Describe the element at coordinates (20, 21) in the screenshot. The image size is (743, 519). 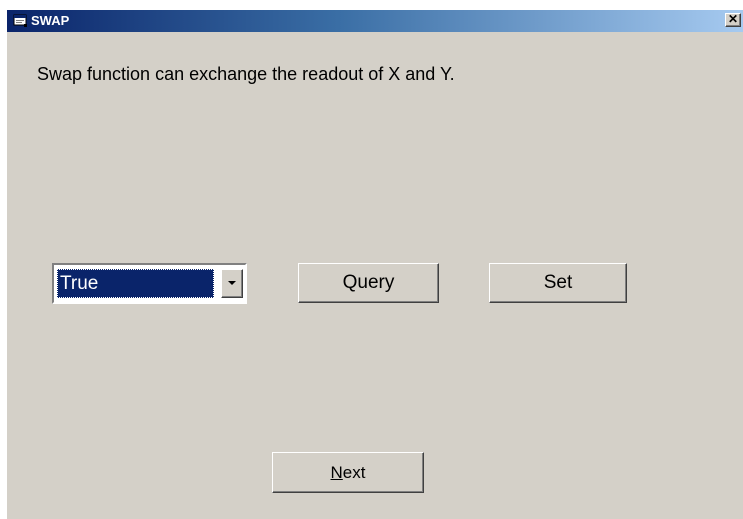
I see `window-app-icon` at that location.